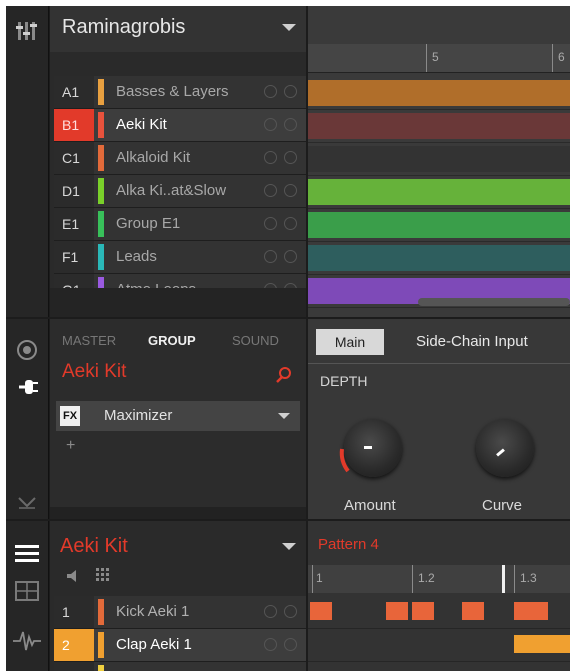 The width and height of the screenshot is (570, 671). Describe the element at coordinates (180, 612) in the screenshot. I see `sound-row: 1 Kick Aeki 1` at that location.